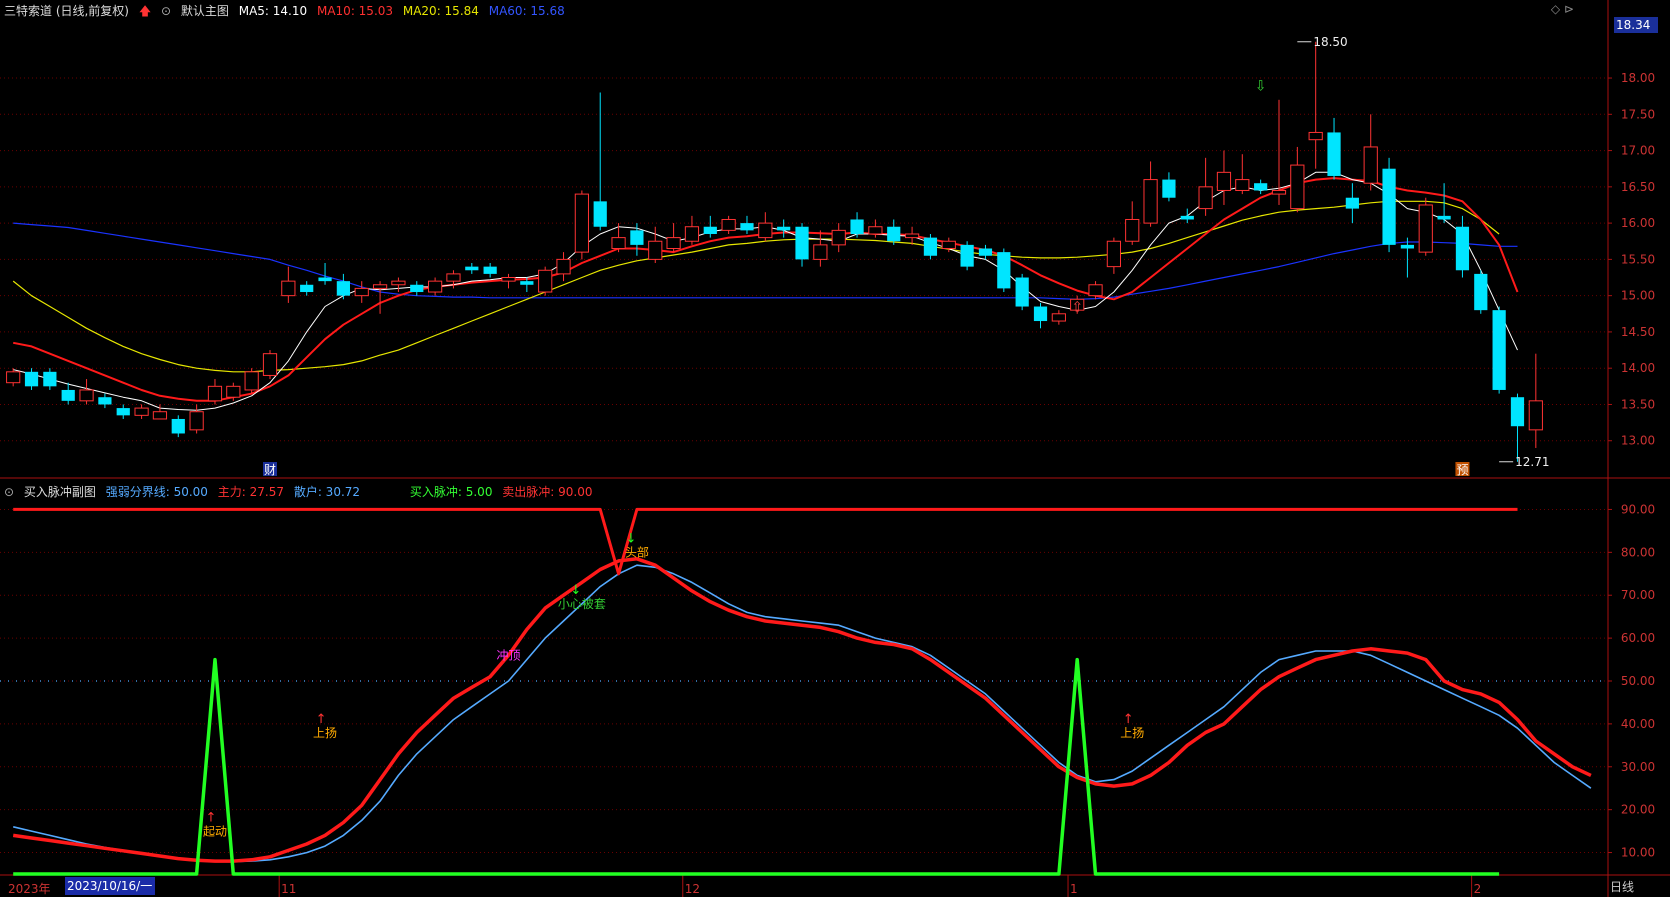  What do you see at coordinates (1562, 9) in the screenshot?
I see `window-control-icons: ◇ ⊳` at bounding box center [1562, 9].